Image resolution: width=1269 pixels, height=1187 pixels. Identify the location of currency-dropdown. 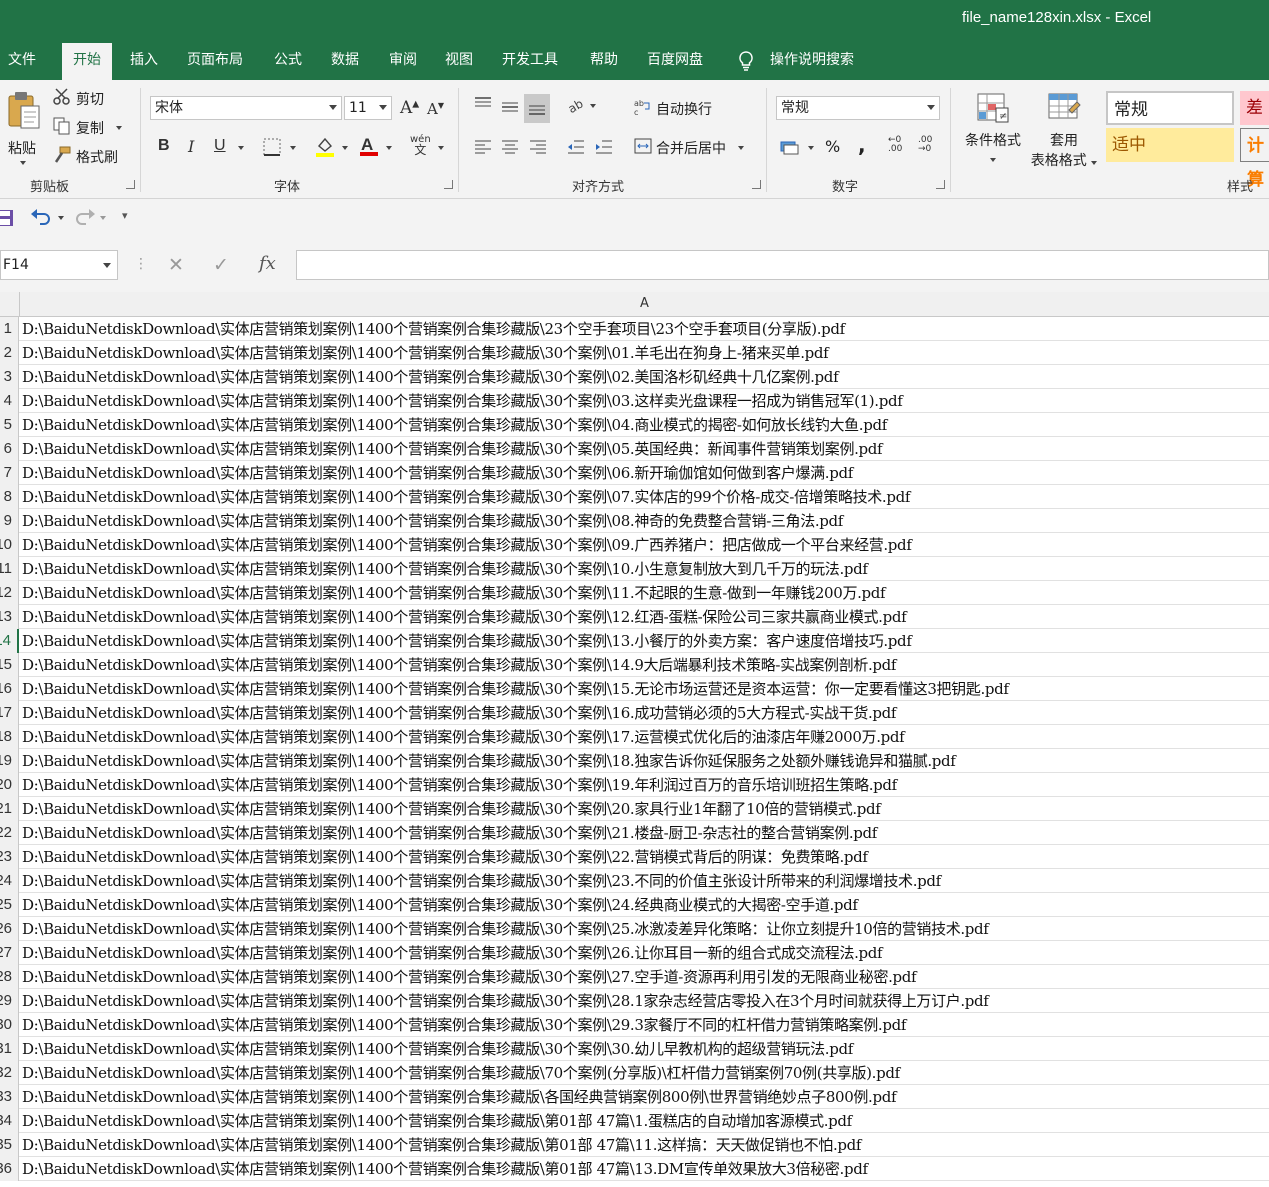
(811, 148).